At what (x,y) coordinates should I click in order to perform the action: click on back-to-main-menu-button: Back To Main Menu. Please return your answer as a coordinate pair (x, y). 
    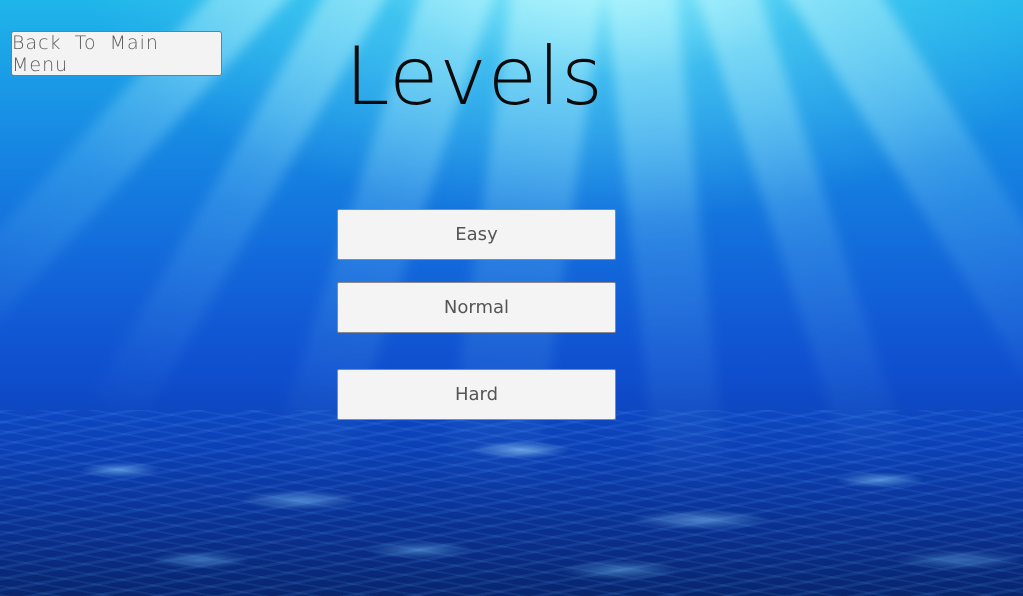
    Looking at the image, I should click on (116, 53).